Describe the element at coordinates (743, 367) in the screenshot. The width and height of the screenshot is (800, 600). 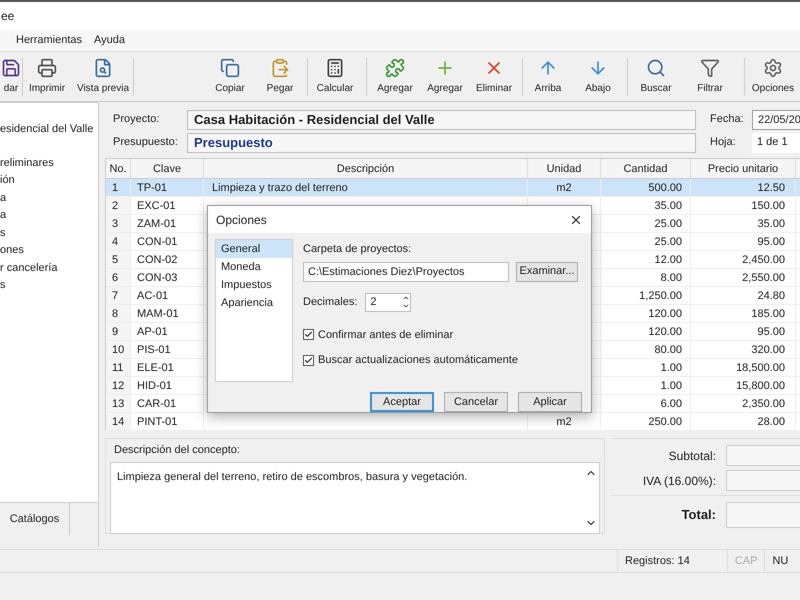
I see `table-cell: 18,500.00` at that location.